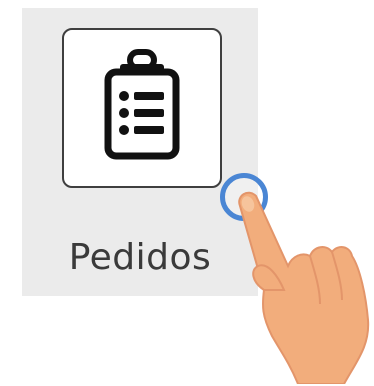 The width and height of the screenshot is (374, 386). Describe the element at coordinates (140, 257) in the screenshot. I see `pedidos-label: Pedidos` at that location.